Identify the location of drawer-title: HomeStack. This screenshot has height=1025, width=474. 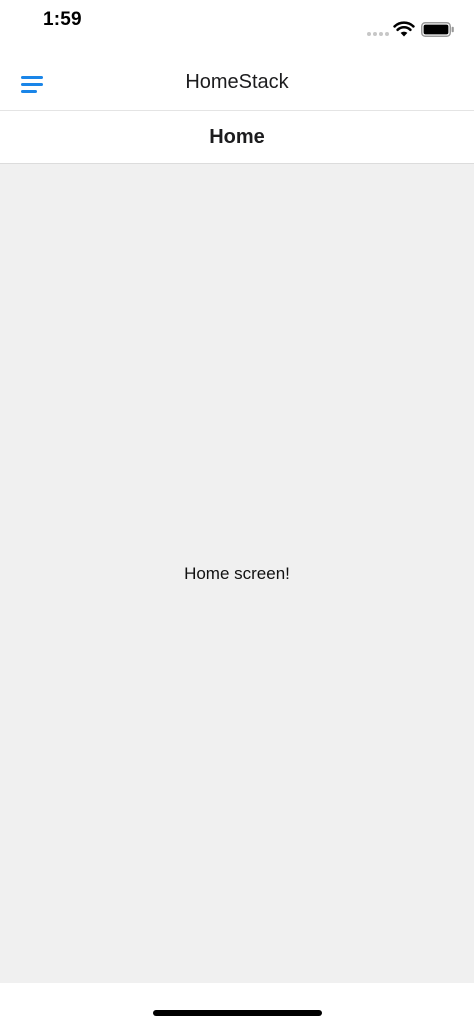
(237, 82).